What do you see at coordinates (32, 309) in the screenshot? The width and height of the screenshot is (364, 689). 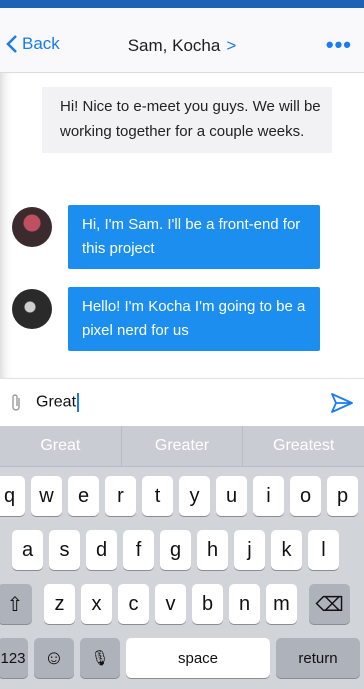 I see `kocha-avatar` at bounding box center [32, 309].